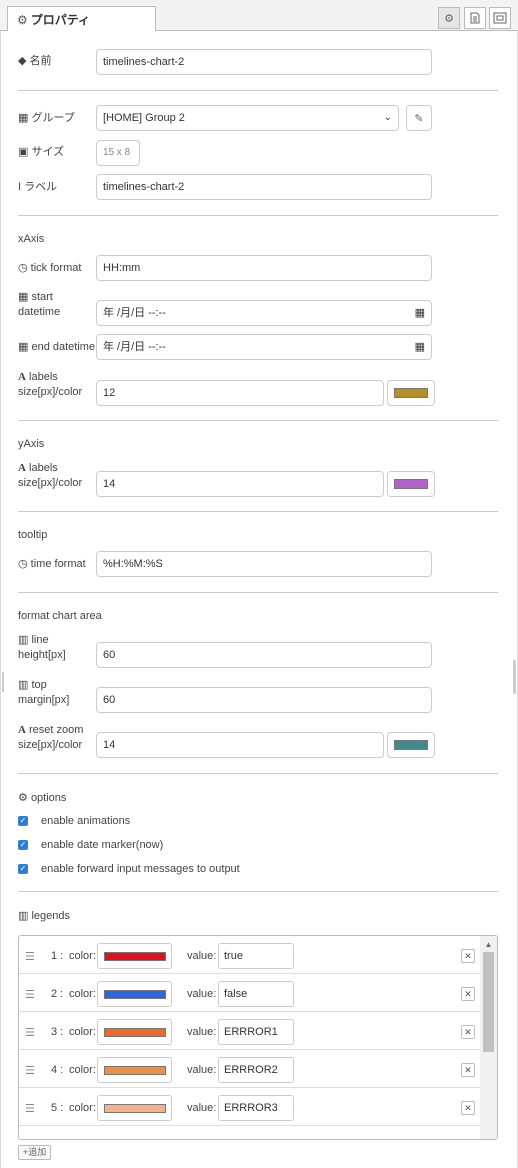 The height and width of the screenshot is (1168, 518). I want to click on end-datetime-input: 年 /月/日 --:-- ▦, so click(264, 347).